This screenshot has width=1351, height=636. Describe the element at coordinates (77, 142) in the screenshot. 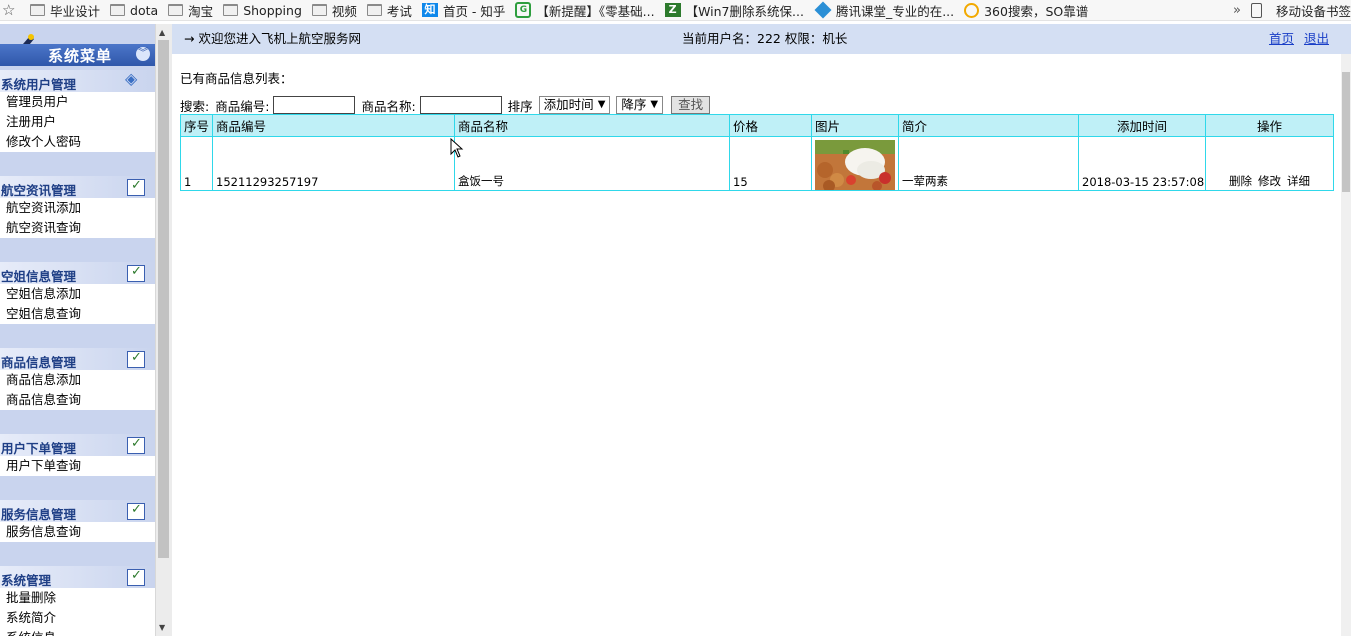

I see `sidebar-item: 修改个人密码` at that location.